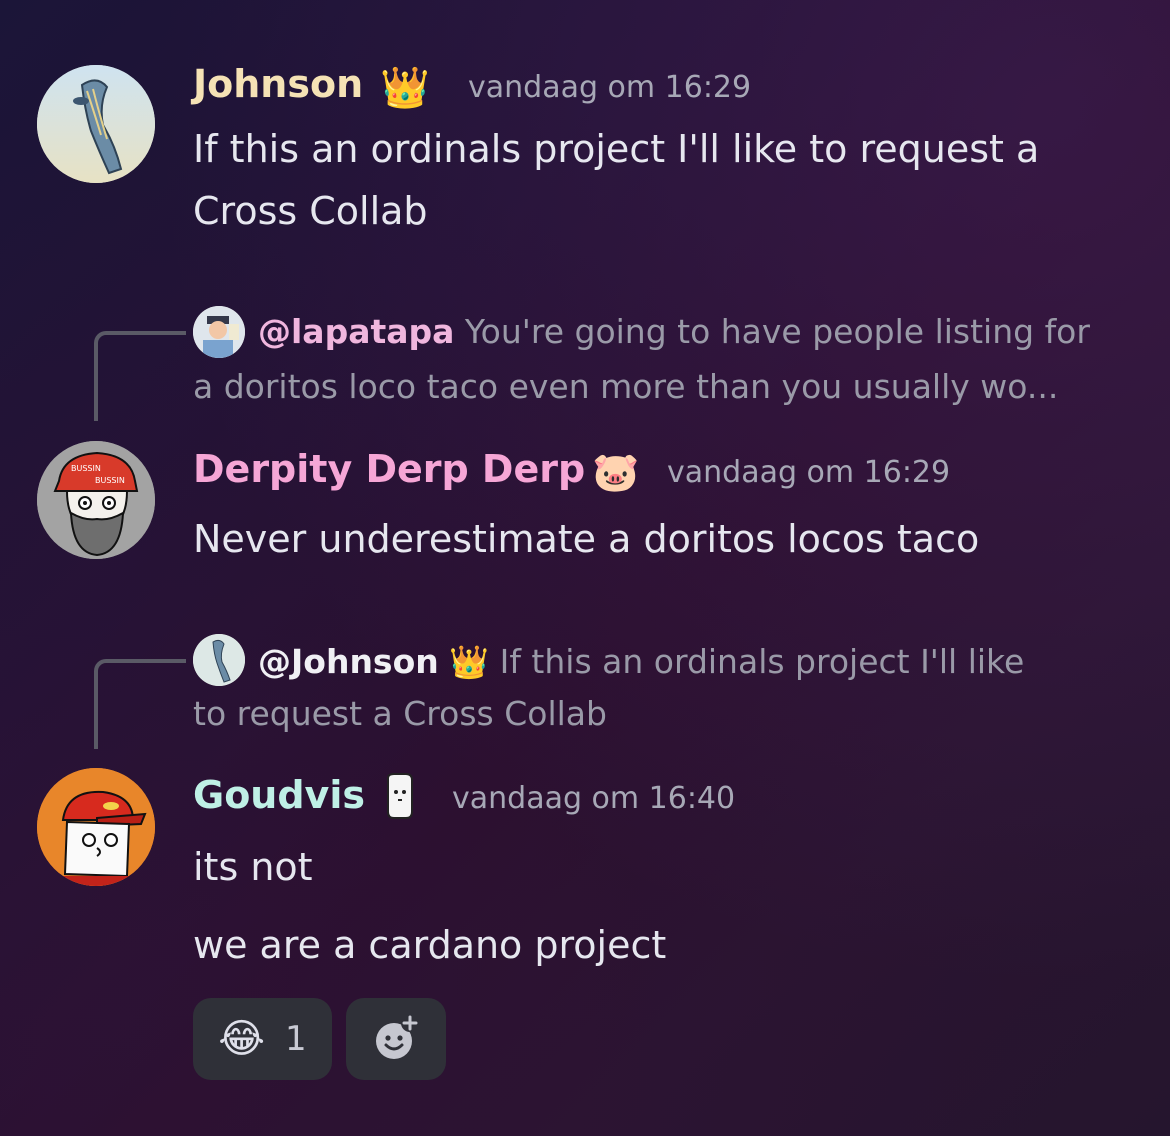  What do you see at coordinates (242, 1039) in the screenshot?
I see `tears-of-joy-icon: 😂` at bounding box center [242, 1039].